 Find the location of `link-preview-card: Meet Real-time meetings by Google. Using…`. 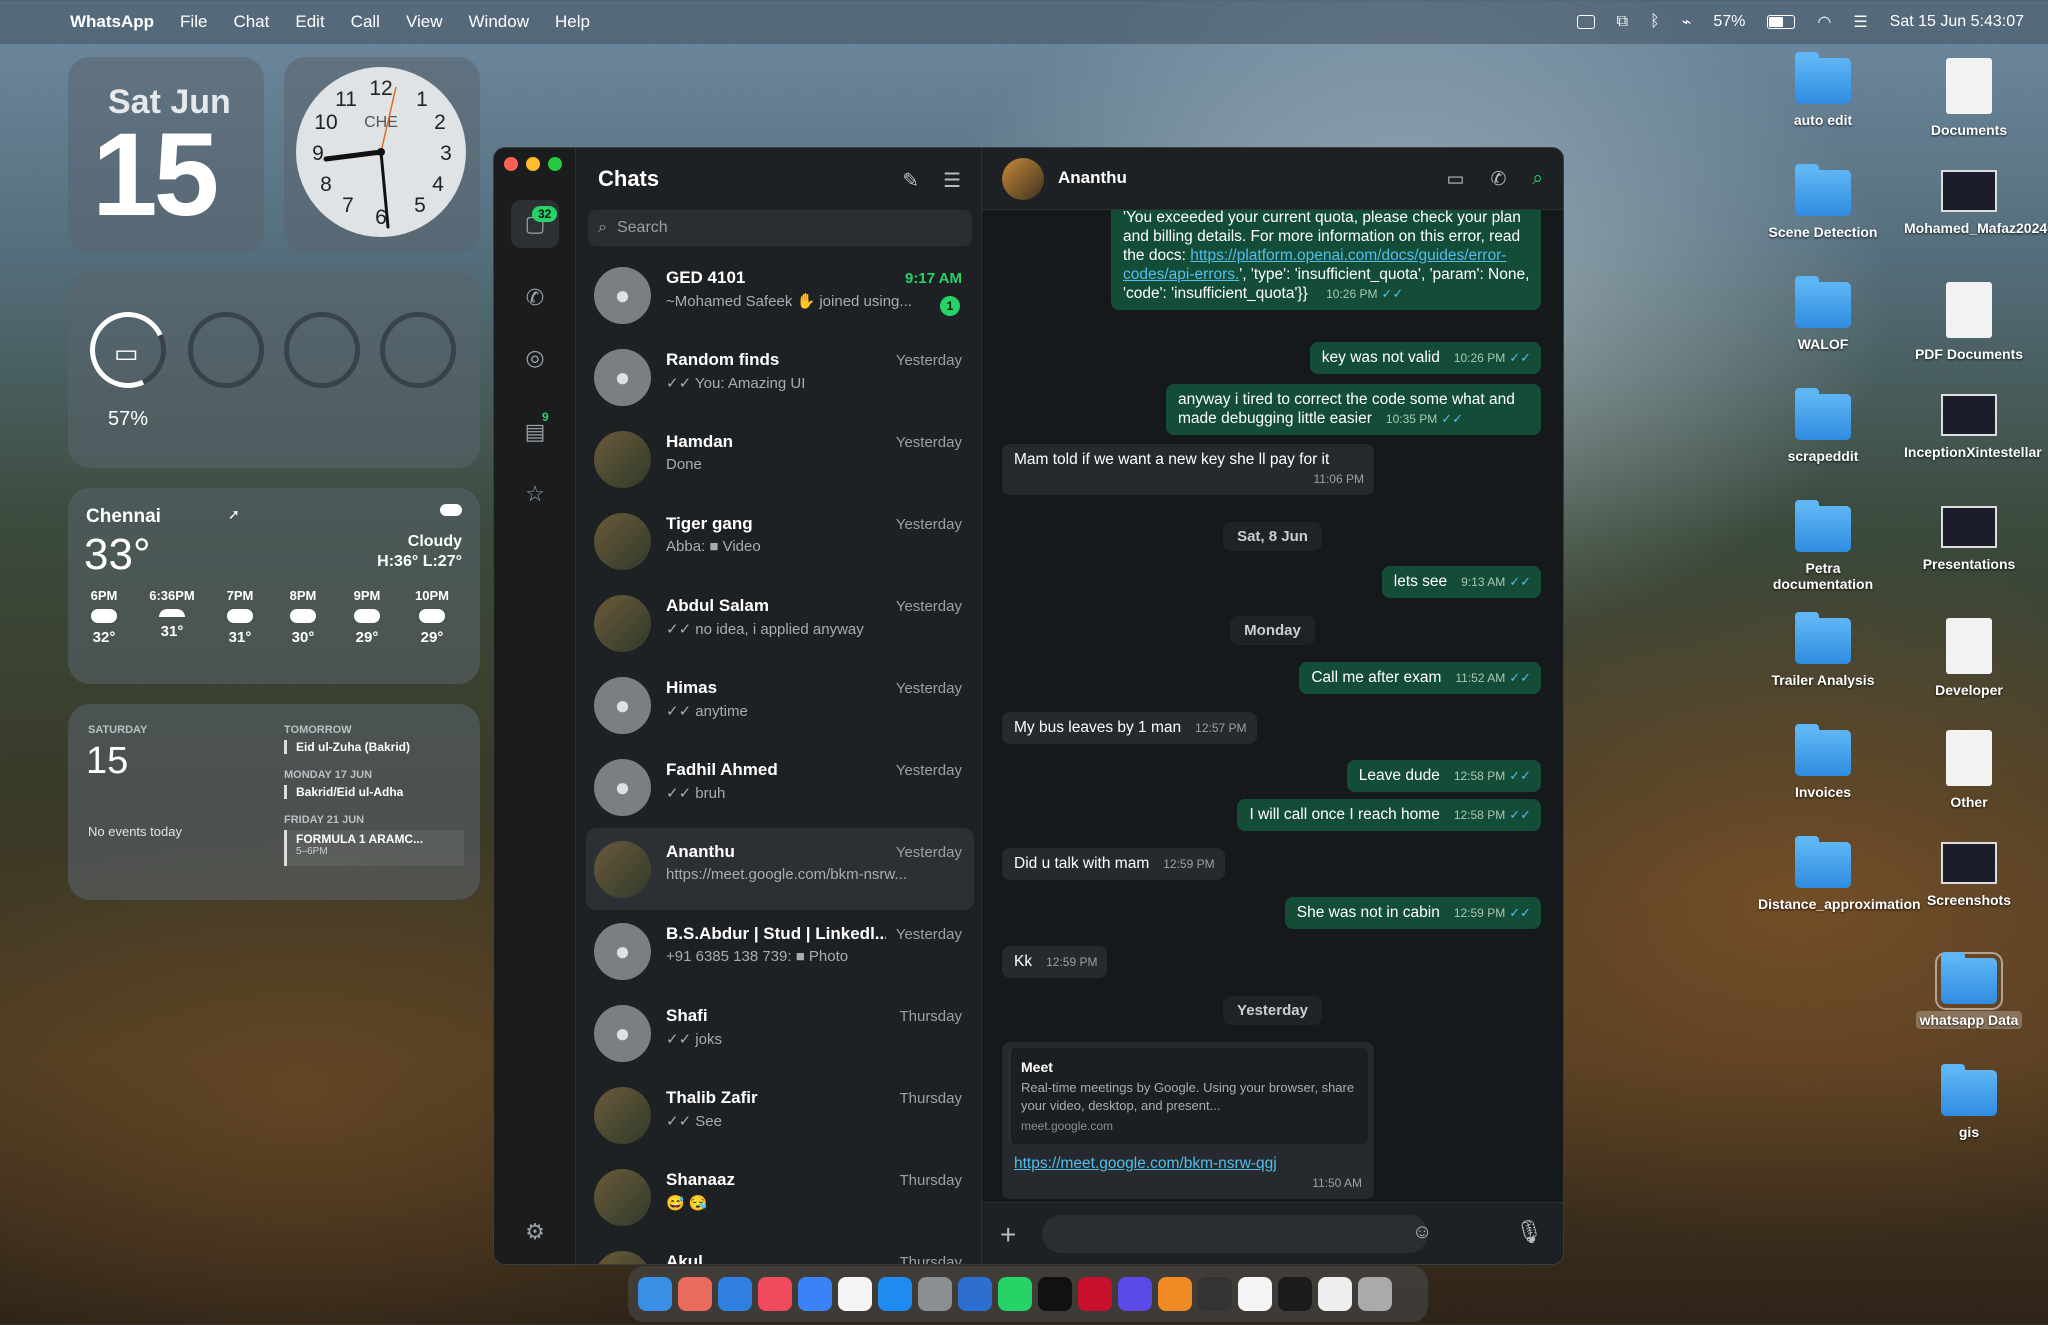

link-preview-card: Meet Real-time meetings by Google. Using… is located at coordinates (1188, 1096).